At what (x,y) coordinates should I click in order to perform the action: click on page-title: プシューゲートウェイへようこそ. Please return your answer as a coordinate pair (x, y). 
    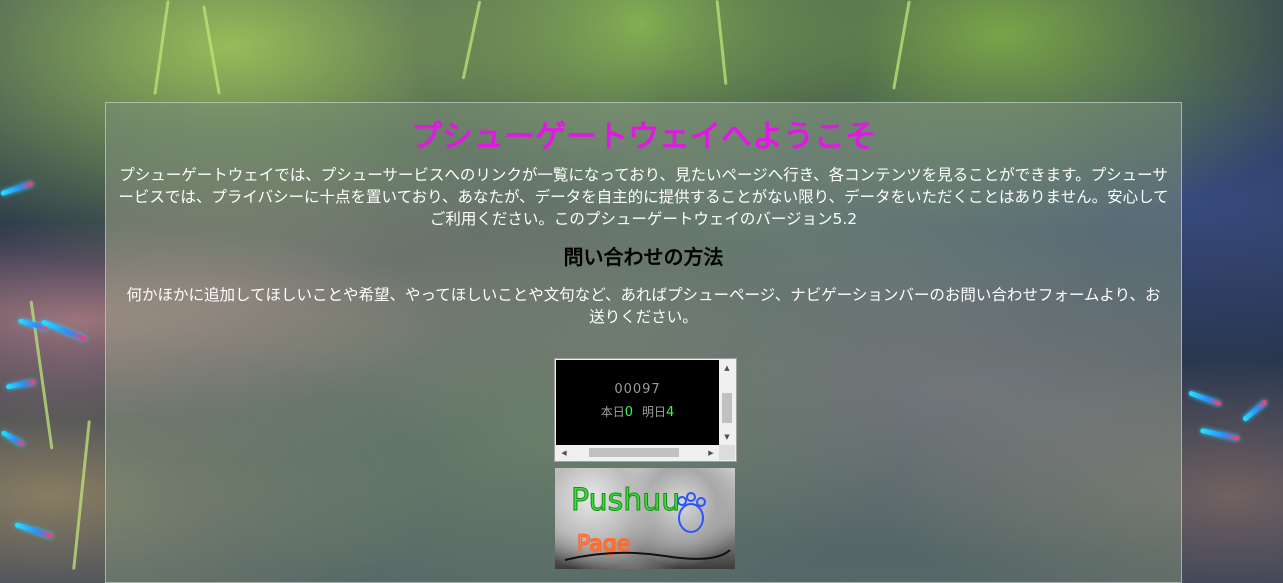
    Looking at the image, I should click on (643, 137).